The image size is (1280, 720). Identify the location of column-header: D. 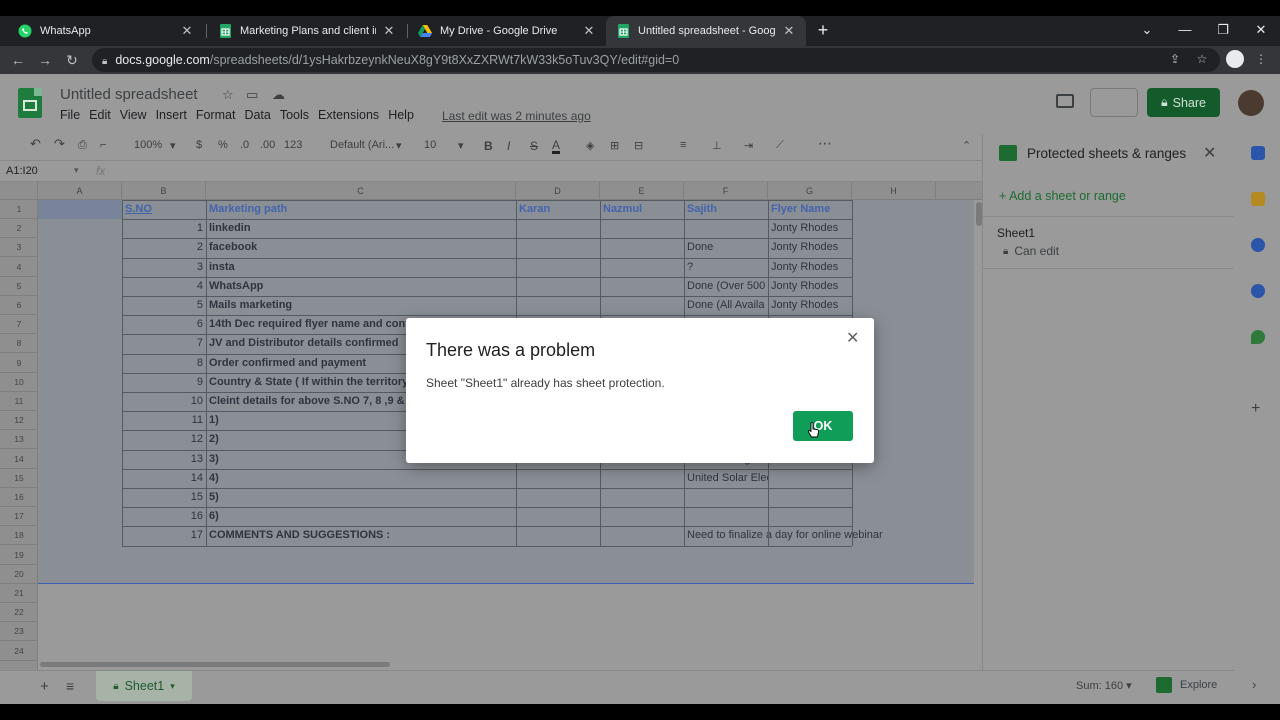
(558, 191).